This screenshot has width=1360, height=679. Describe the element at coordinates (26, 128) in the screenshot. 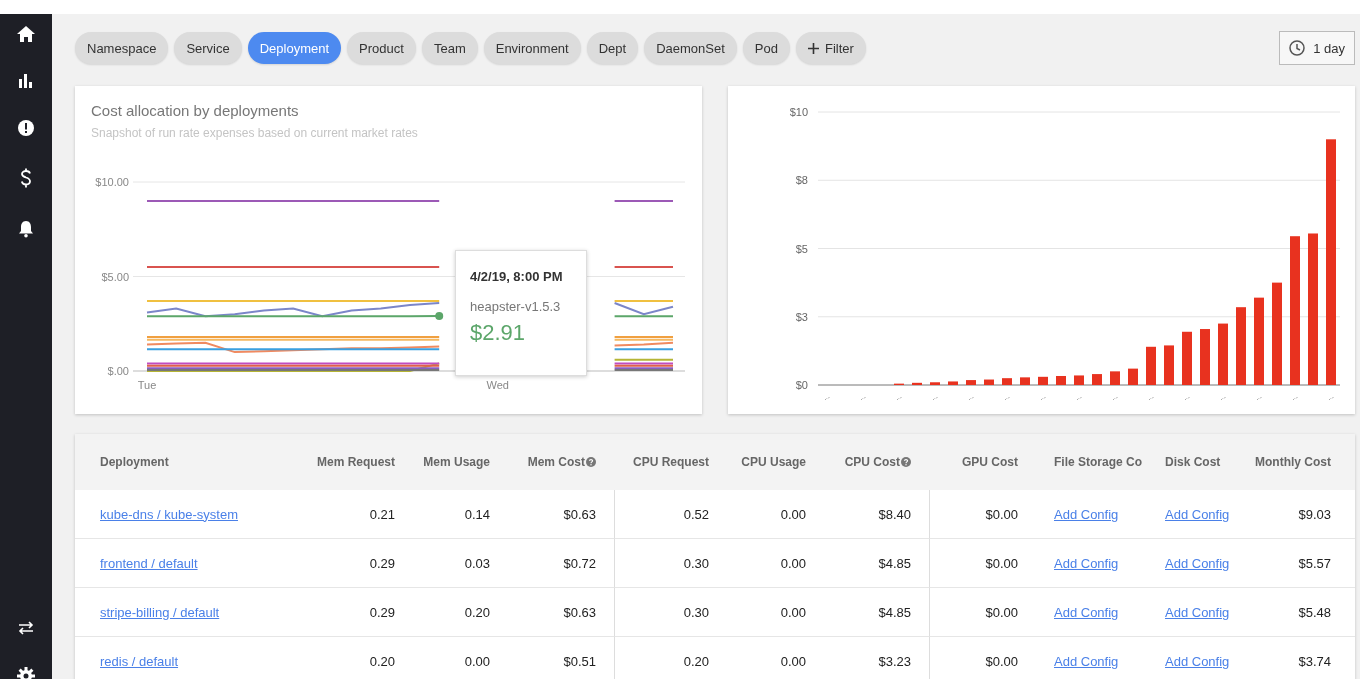

I see `alert-icon` at that location.